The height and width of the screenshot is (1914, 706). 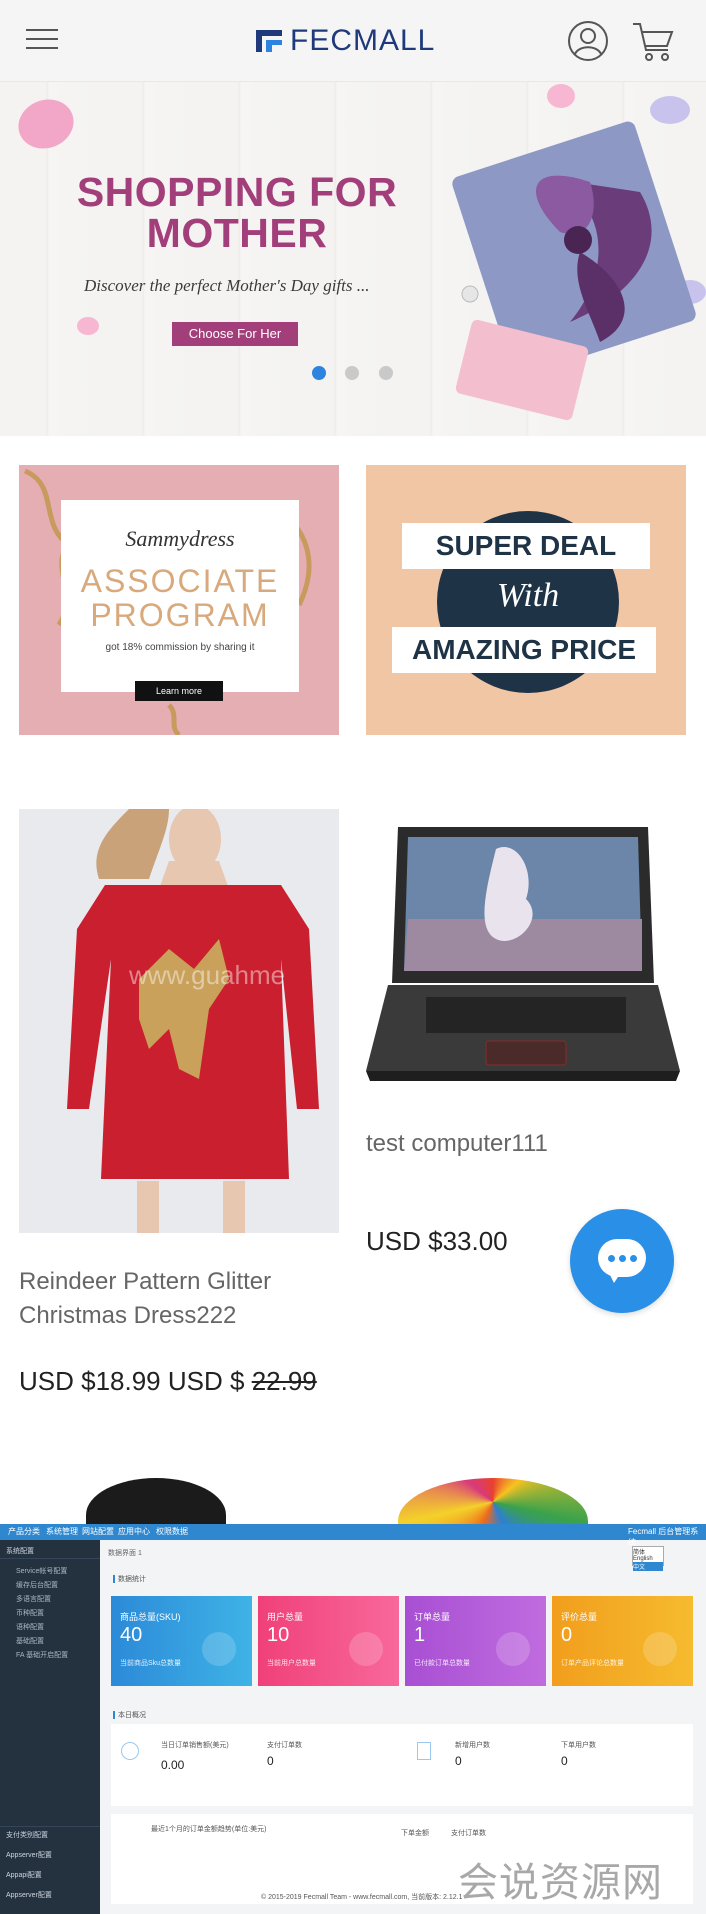 I want to click on product-image-dress: www.guahme, so click(x=179, y=1021).